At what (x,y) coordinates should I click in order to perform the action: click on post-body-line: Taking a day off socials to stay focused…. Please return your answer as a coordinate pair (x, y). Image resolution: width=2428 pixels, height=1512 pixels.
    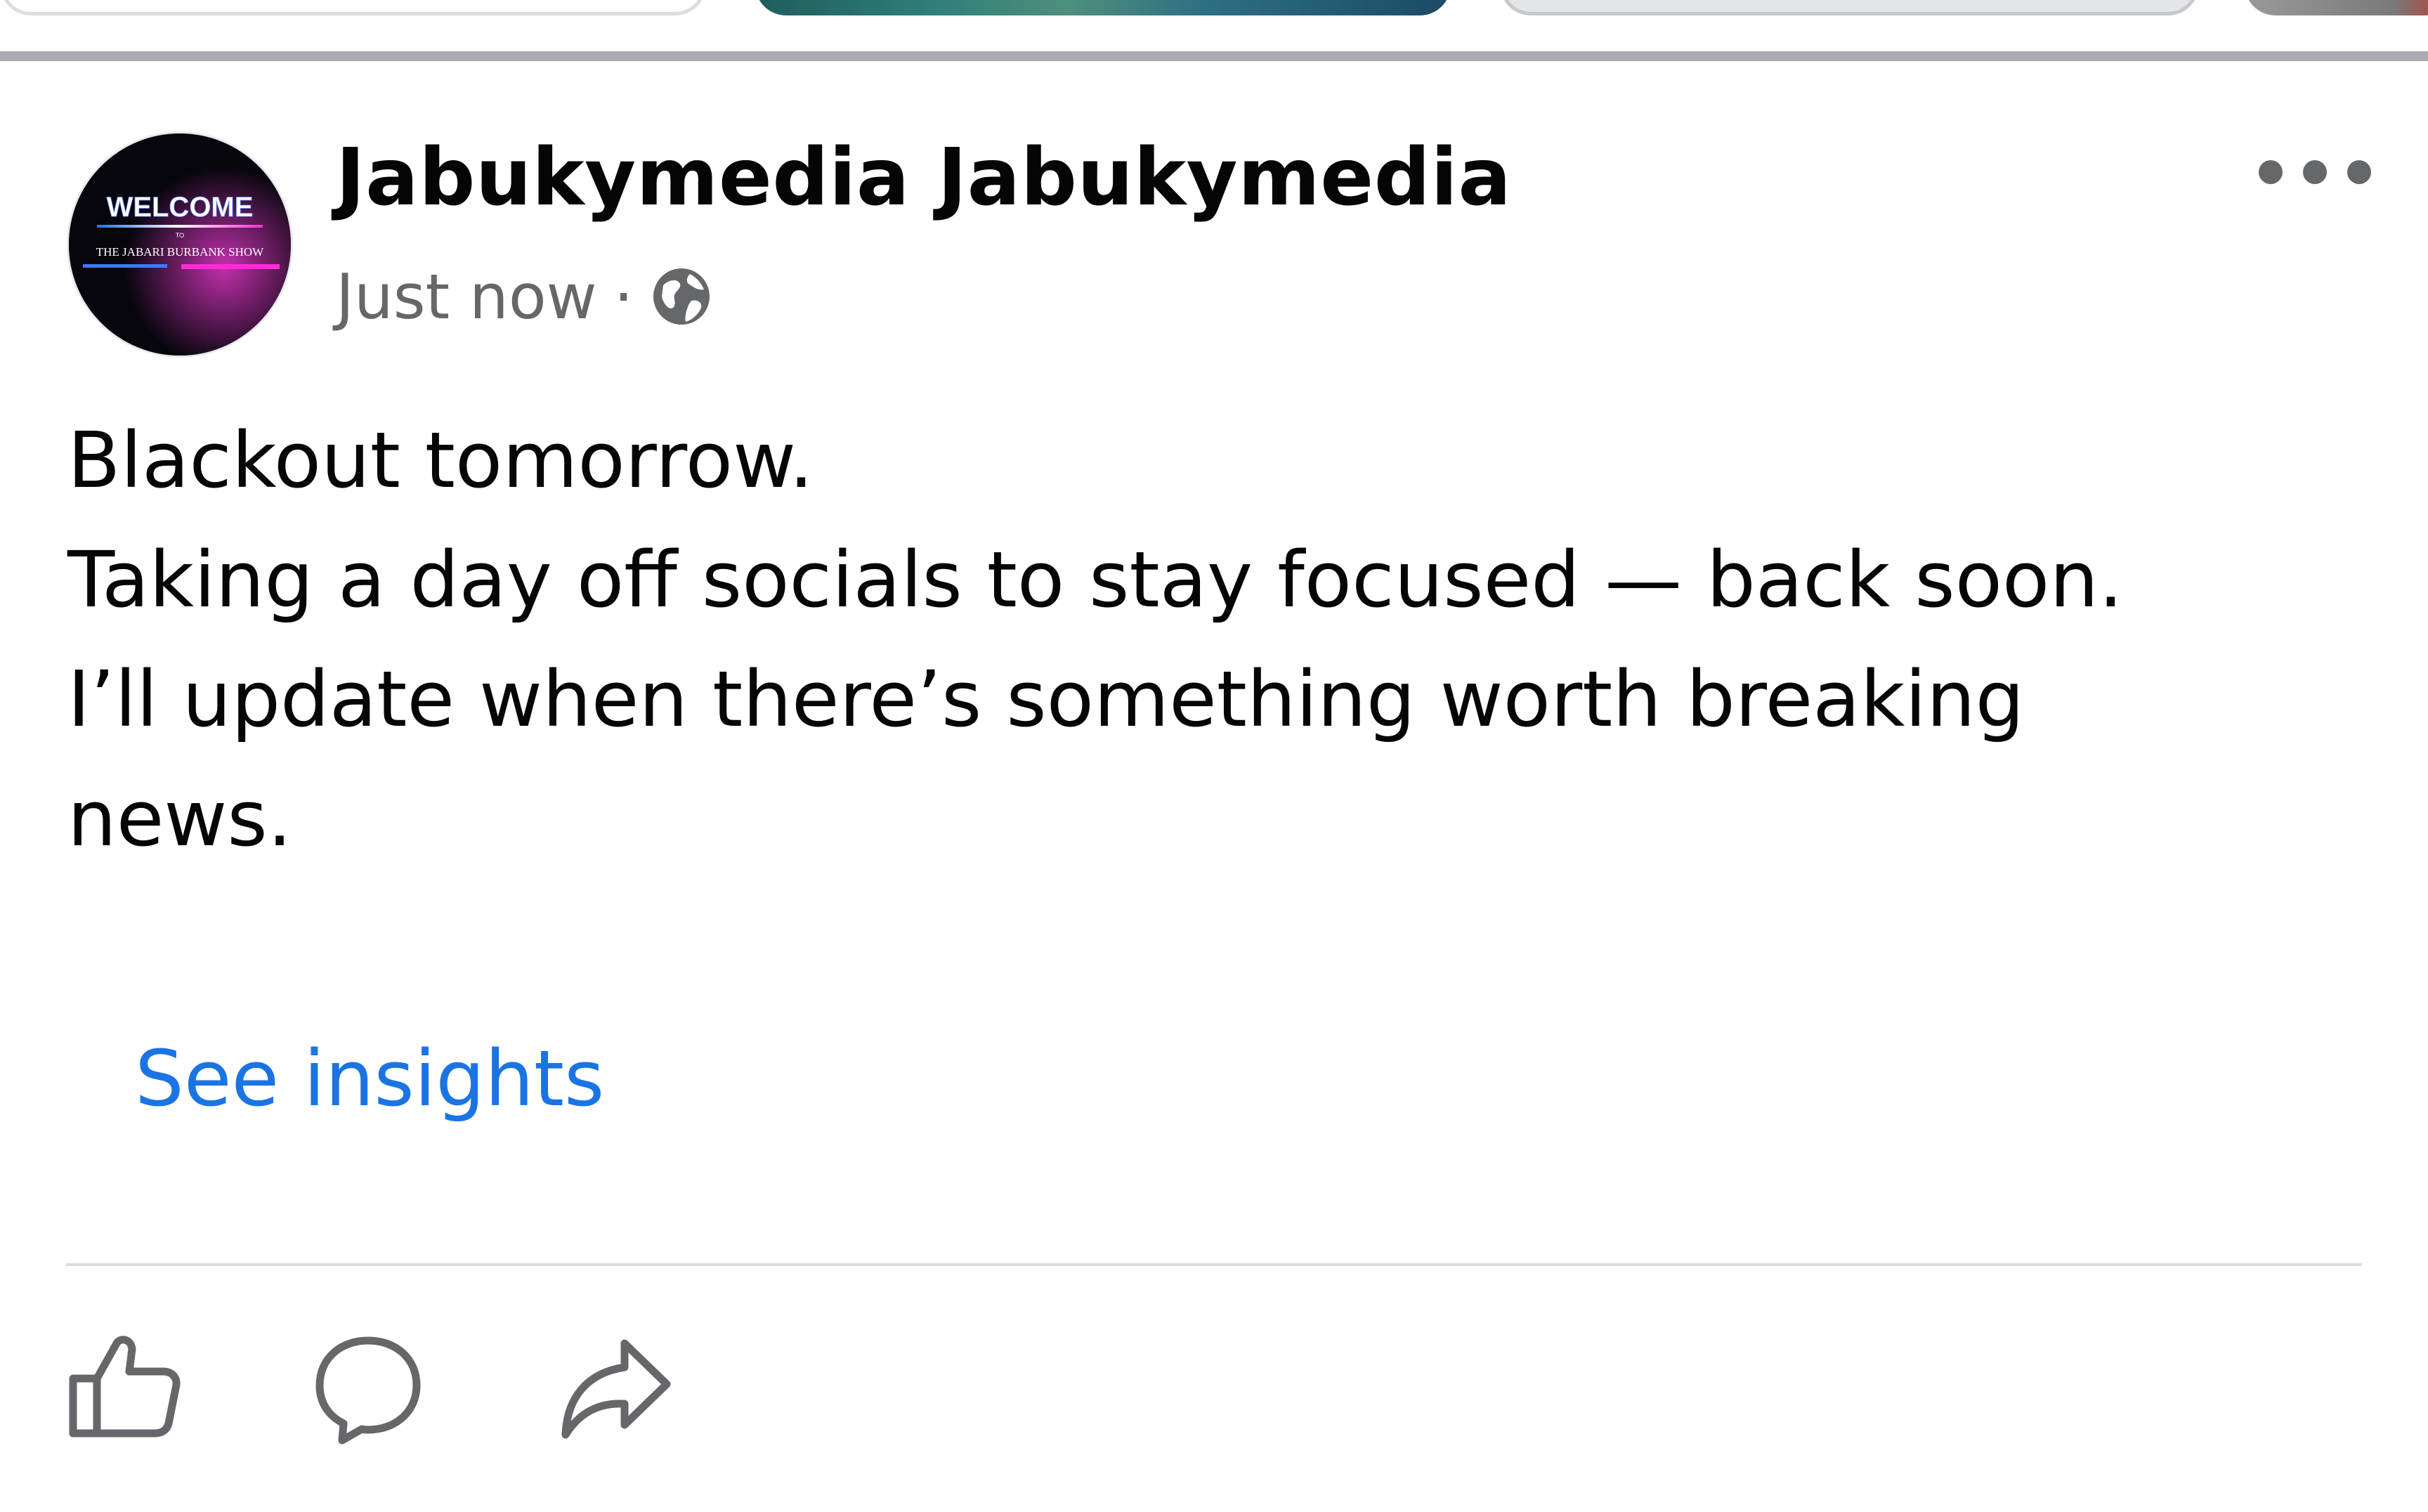
    Looking at the image, I should click on (1095, 580).